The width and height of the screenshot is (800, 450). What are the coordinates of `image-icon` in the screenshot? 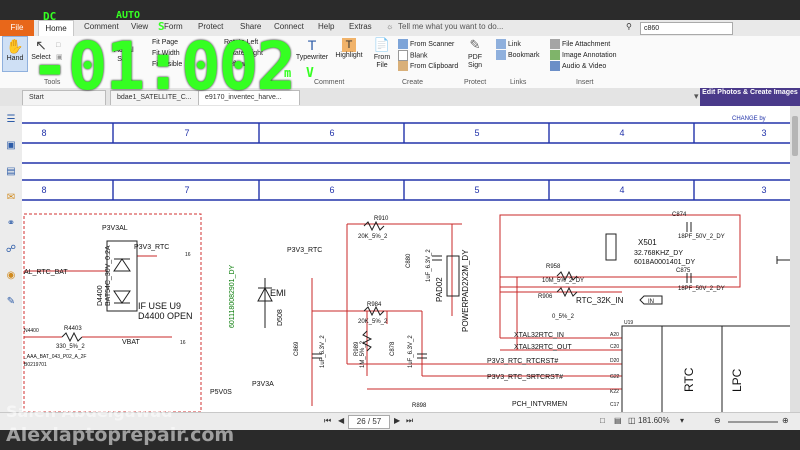 It's located at (555, 55).